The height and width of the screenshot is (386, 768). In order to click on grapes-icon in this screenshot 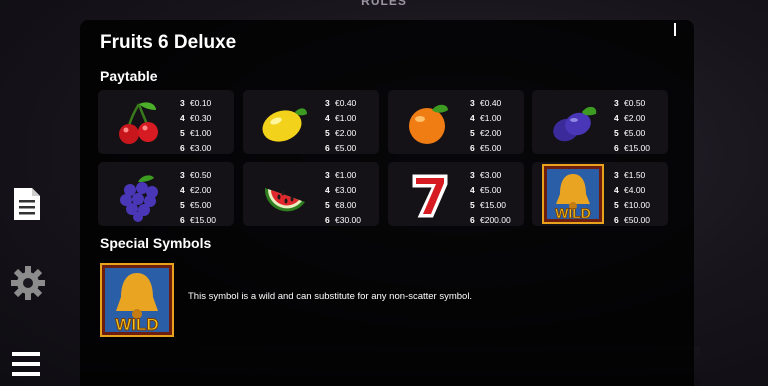, I will do `click(139, 195)`.